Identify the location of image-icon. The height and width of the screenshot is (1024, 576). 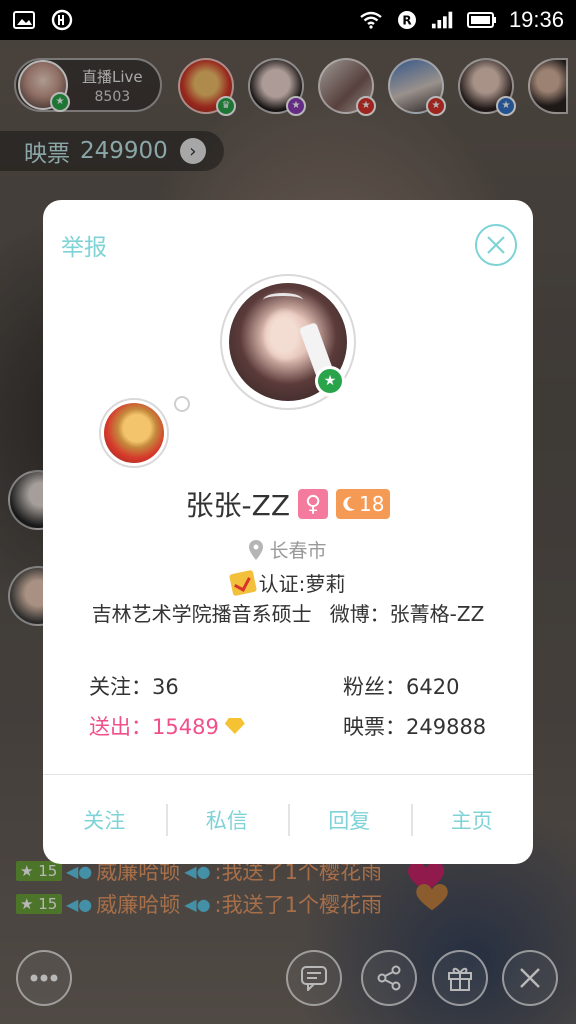
(24, 20).